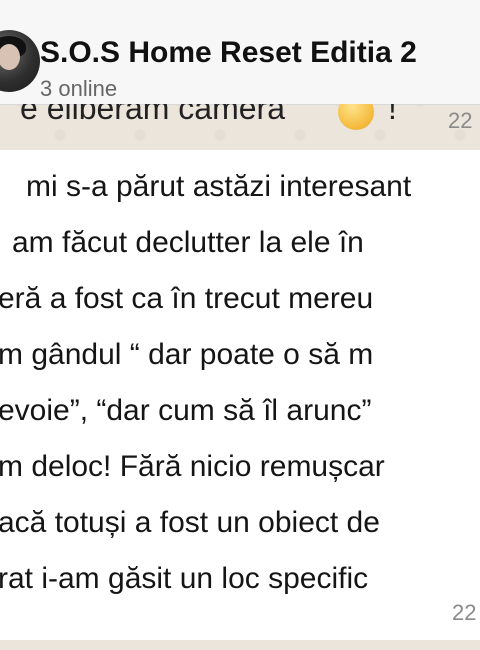 Image resolution: width=480 pixels, height=650 pixels. Describe the element at coordinates (188, 242) in the screenshot. I see `message-line-2: am făcut declutter la ele în` at that location.